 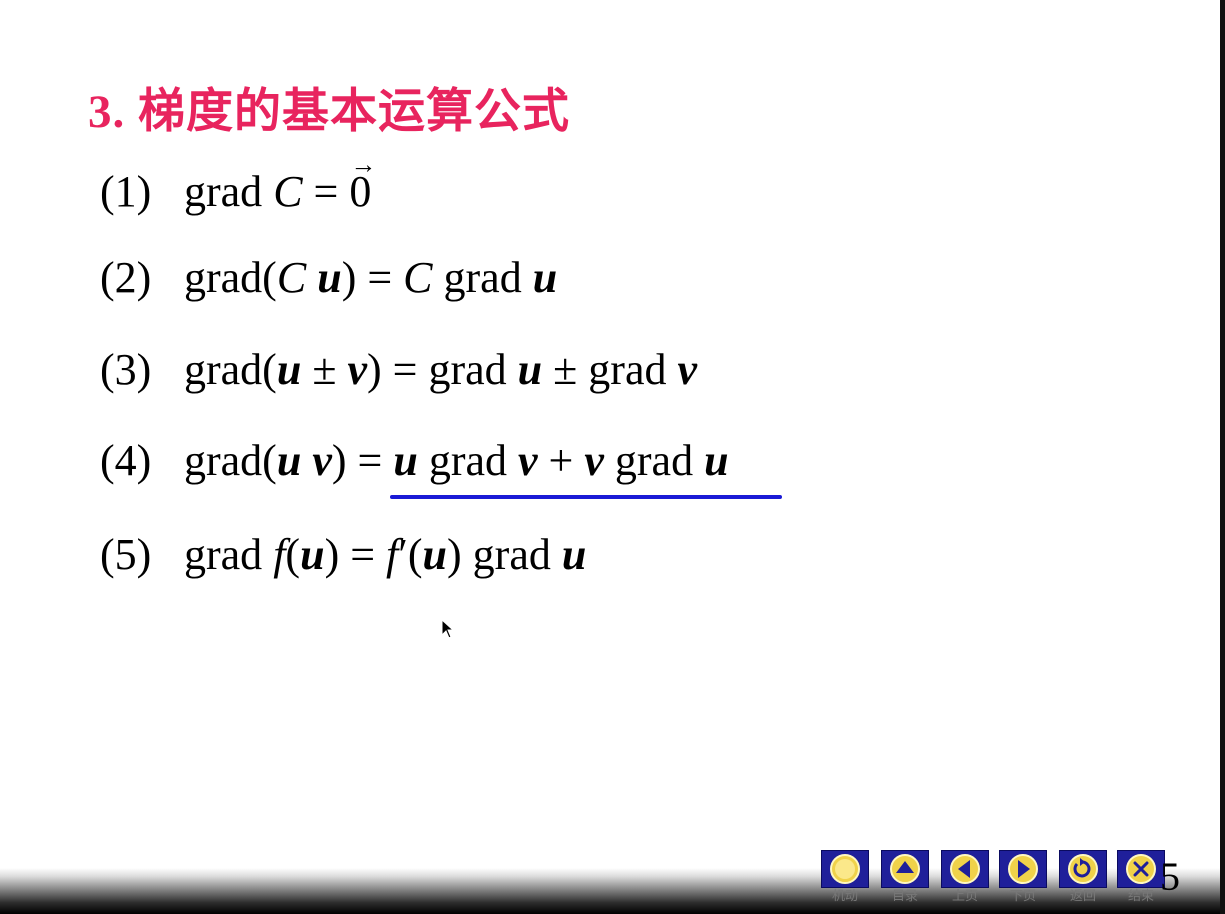 I want to click on circle-icon, so click(x=845, y=869).